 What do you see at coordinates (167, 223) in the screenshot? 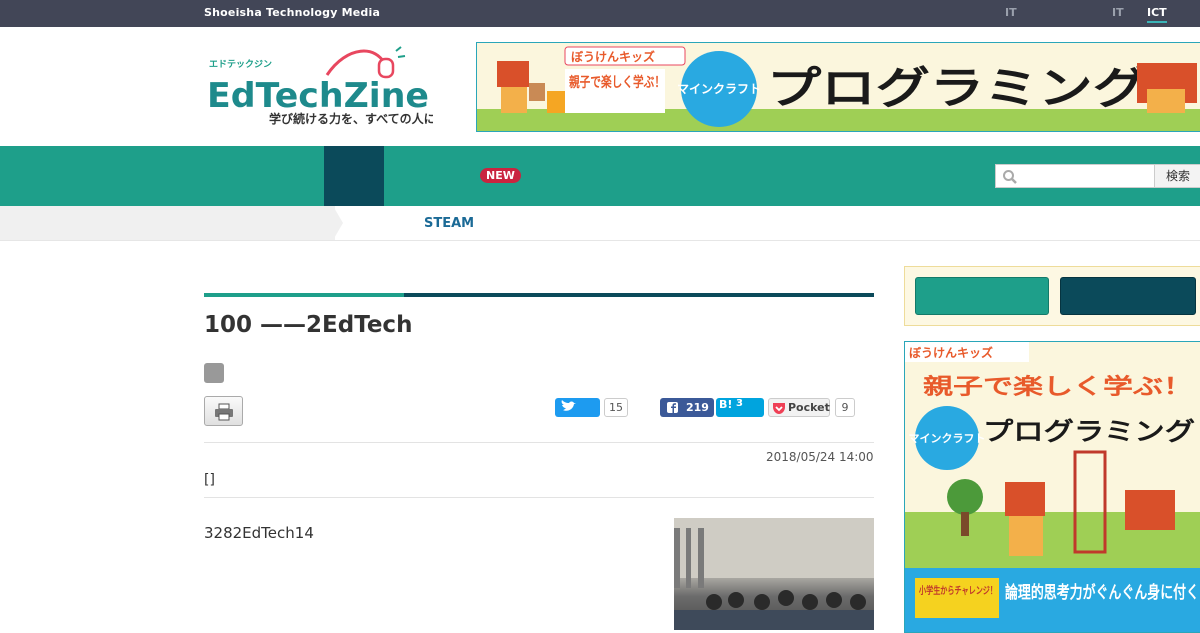
I see `breadcrumb-home` at bounding box center [167, 223].